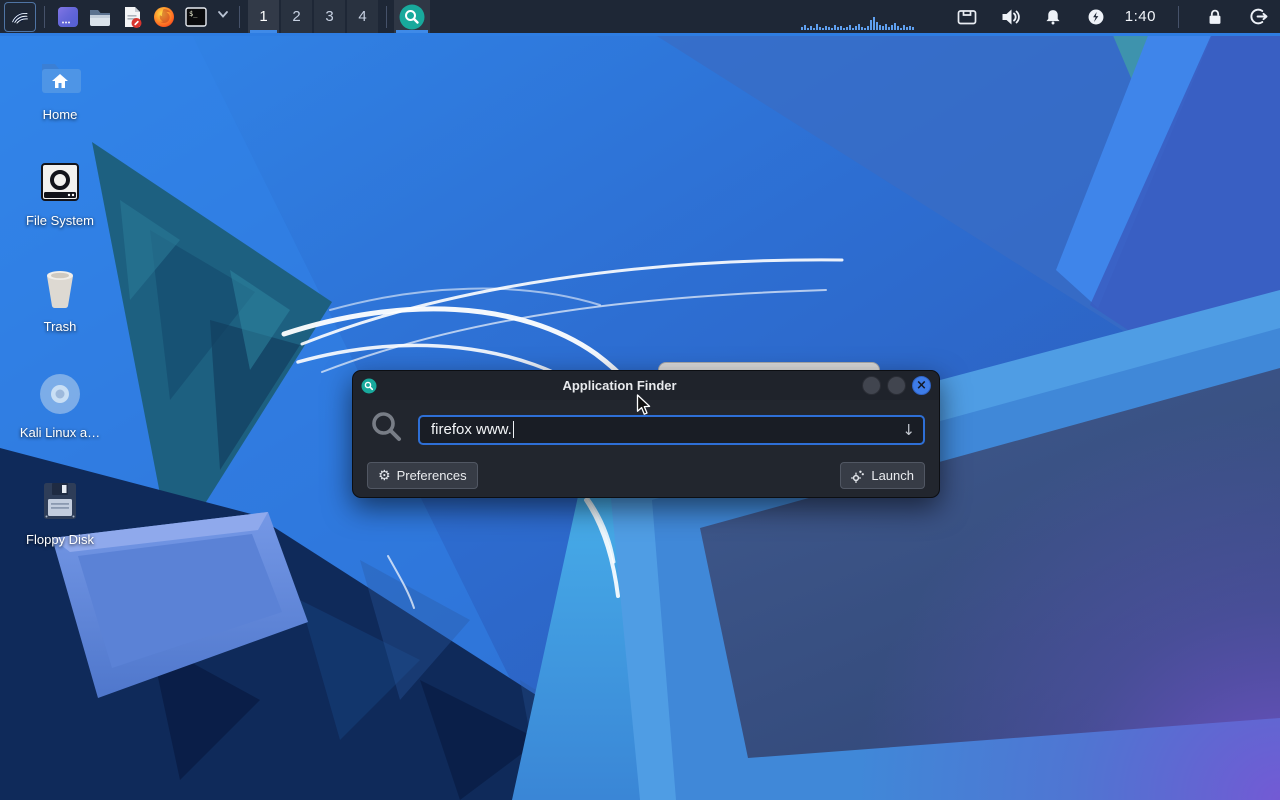 The width and height of the screenshot is (1280, 800). Describe the element at coordinates (1258, 17) in the screenshot. I see `logout-icon` at that location.